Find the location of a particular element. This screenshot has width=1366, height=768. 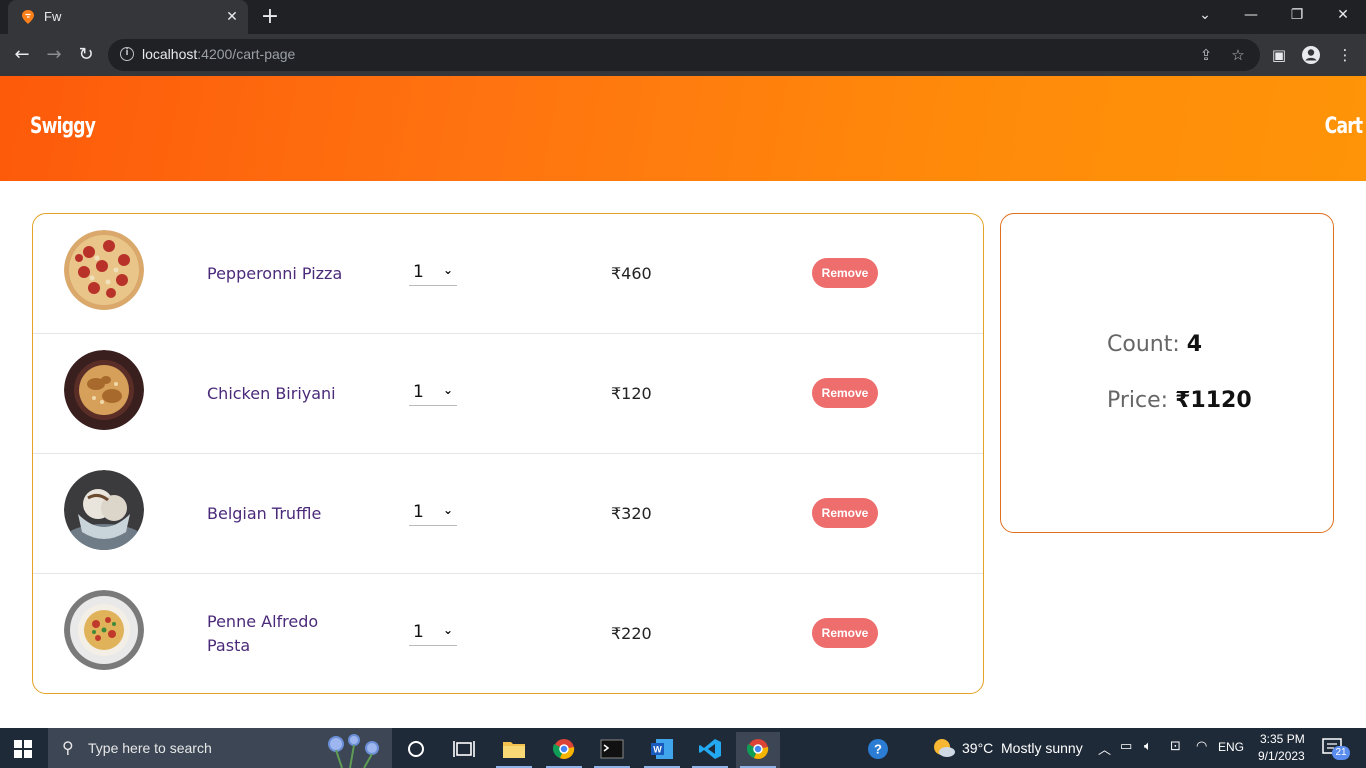

swiggy-favicon-icon is located at coordinates (28, 17).